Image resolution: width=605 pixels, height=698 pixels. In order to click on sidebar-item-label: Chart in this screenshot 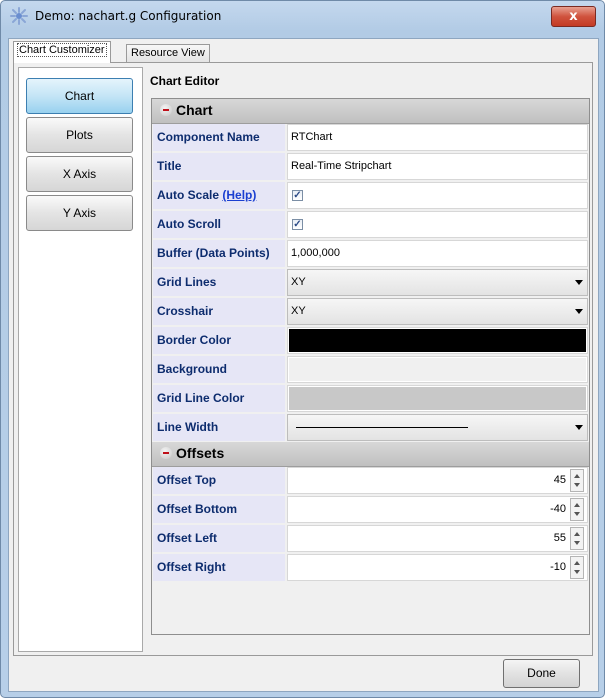, I will do `click(79, 96)`.